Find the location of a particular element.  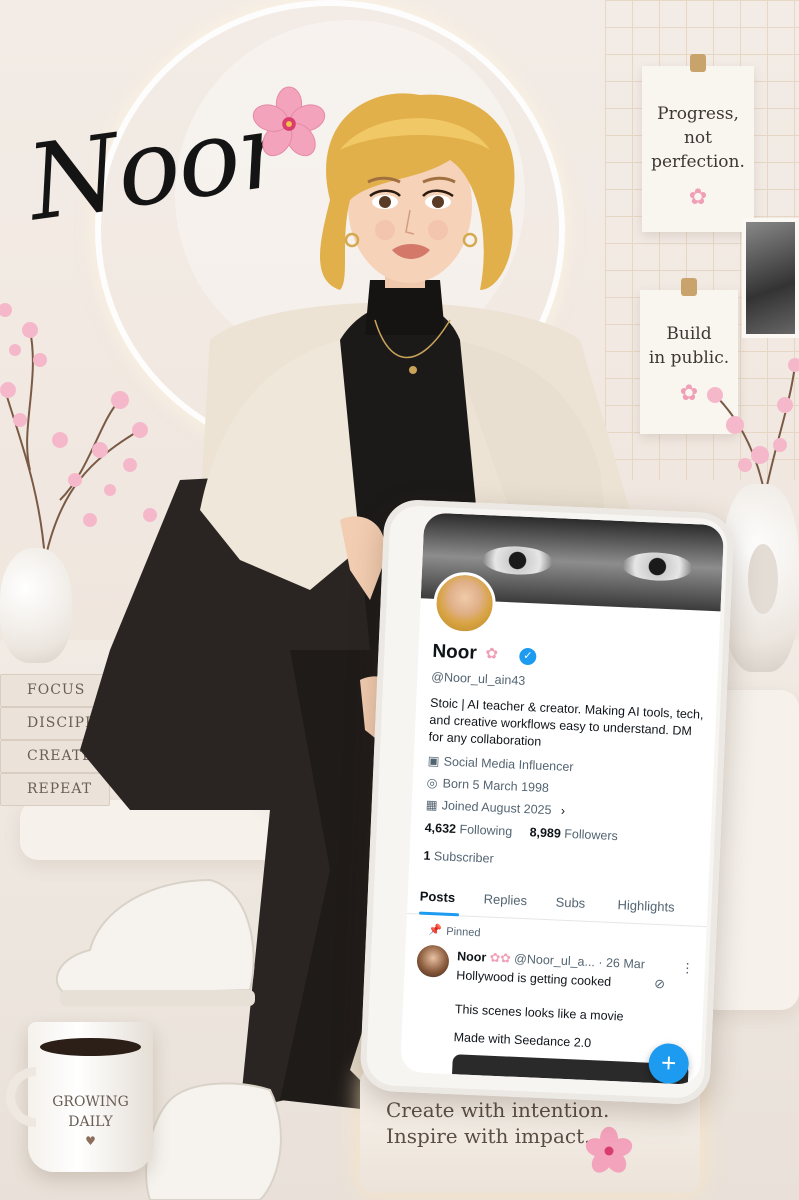

subscriber-link: 1 Subscriber is located at coordinates (458, 857).